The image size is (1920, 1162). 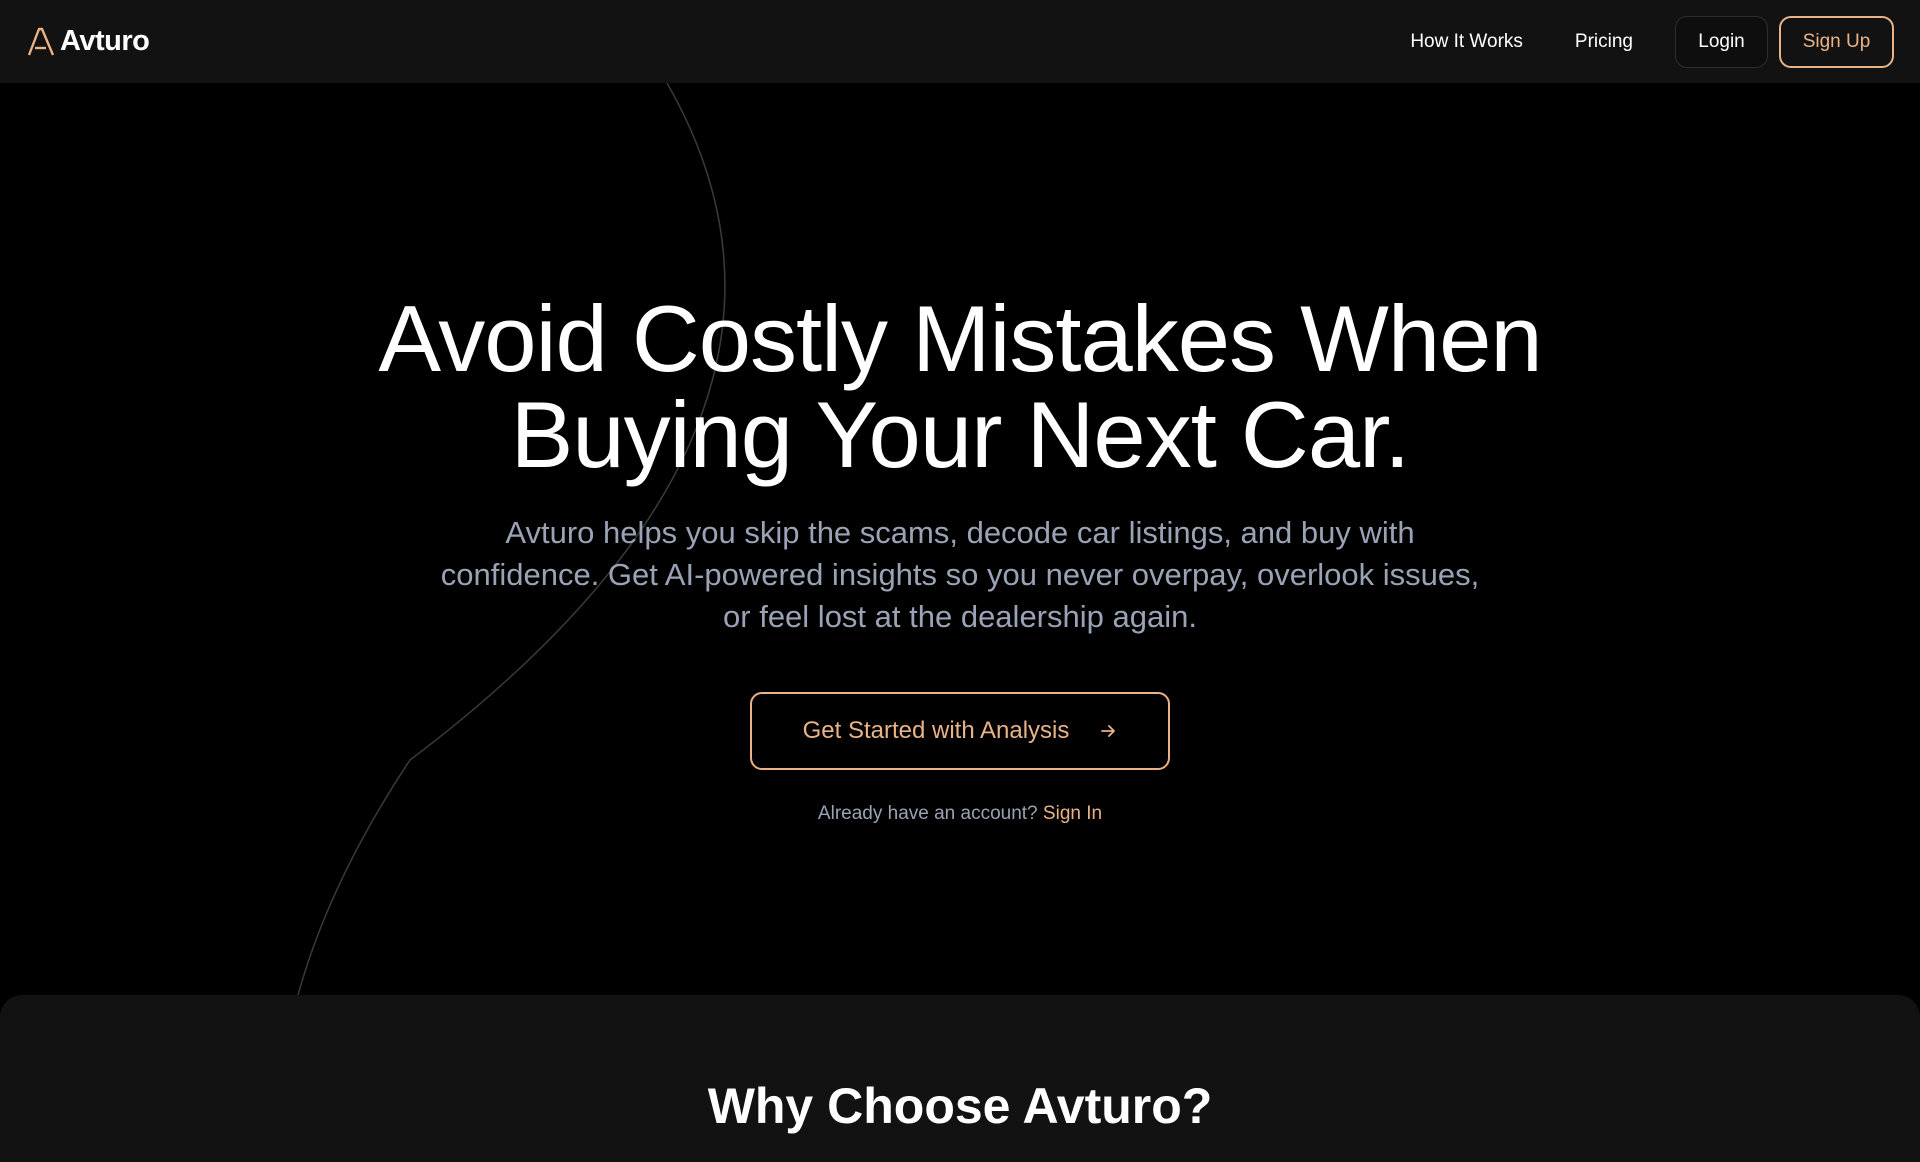 I want to click on avturo-a-logo-icon, so click(x=41, y=41).